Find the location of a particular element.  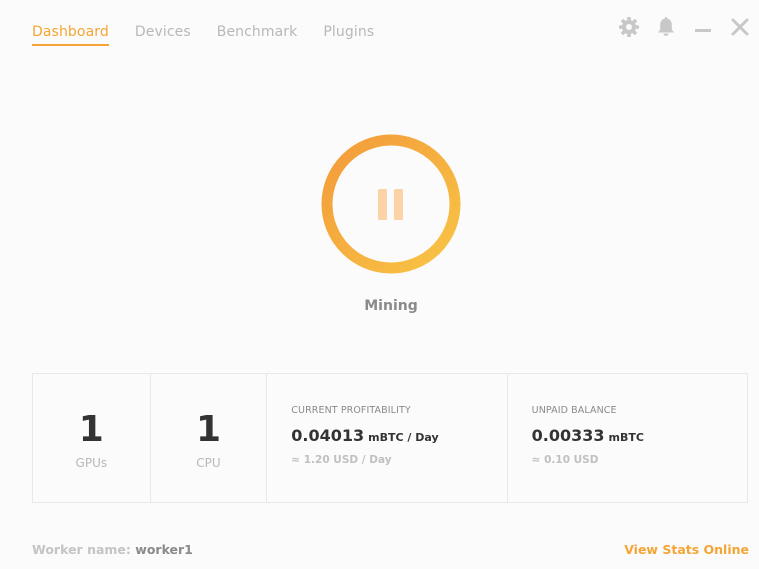

balance-cell: UNPAID BALANCE 0.00333 mBTC ≈ 0.10 USD is located at coordinates (627, 438).